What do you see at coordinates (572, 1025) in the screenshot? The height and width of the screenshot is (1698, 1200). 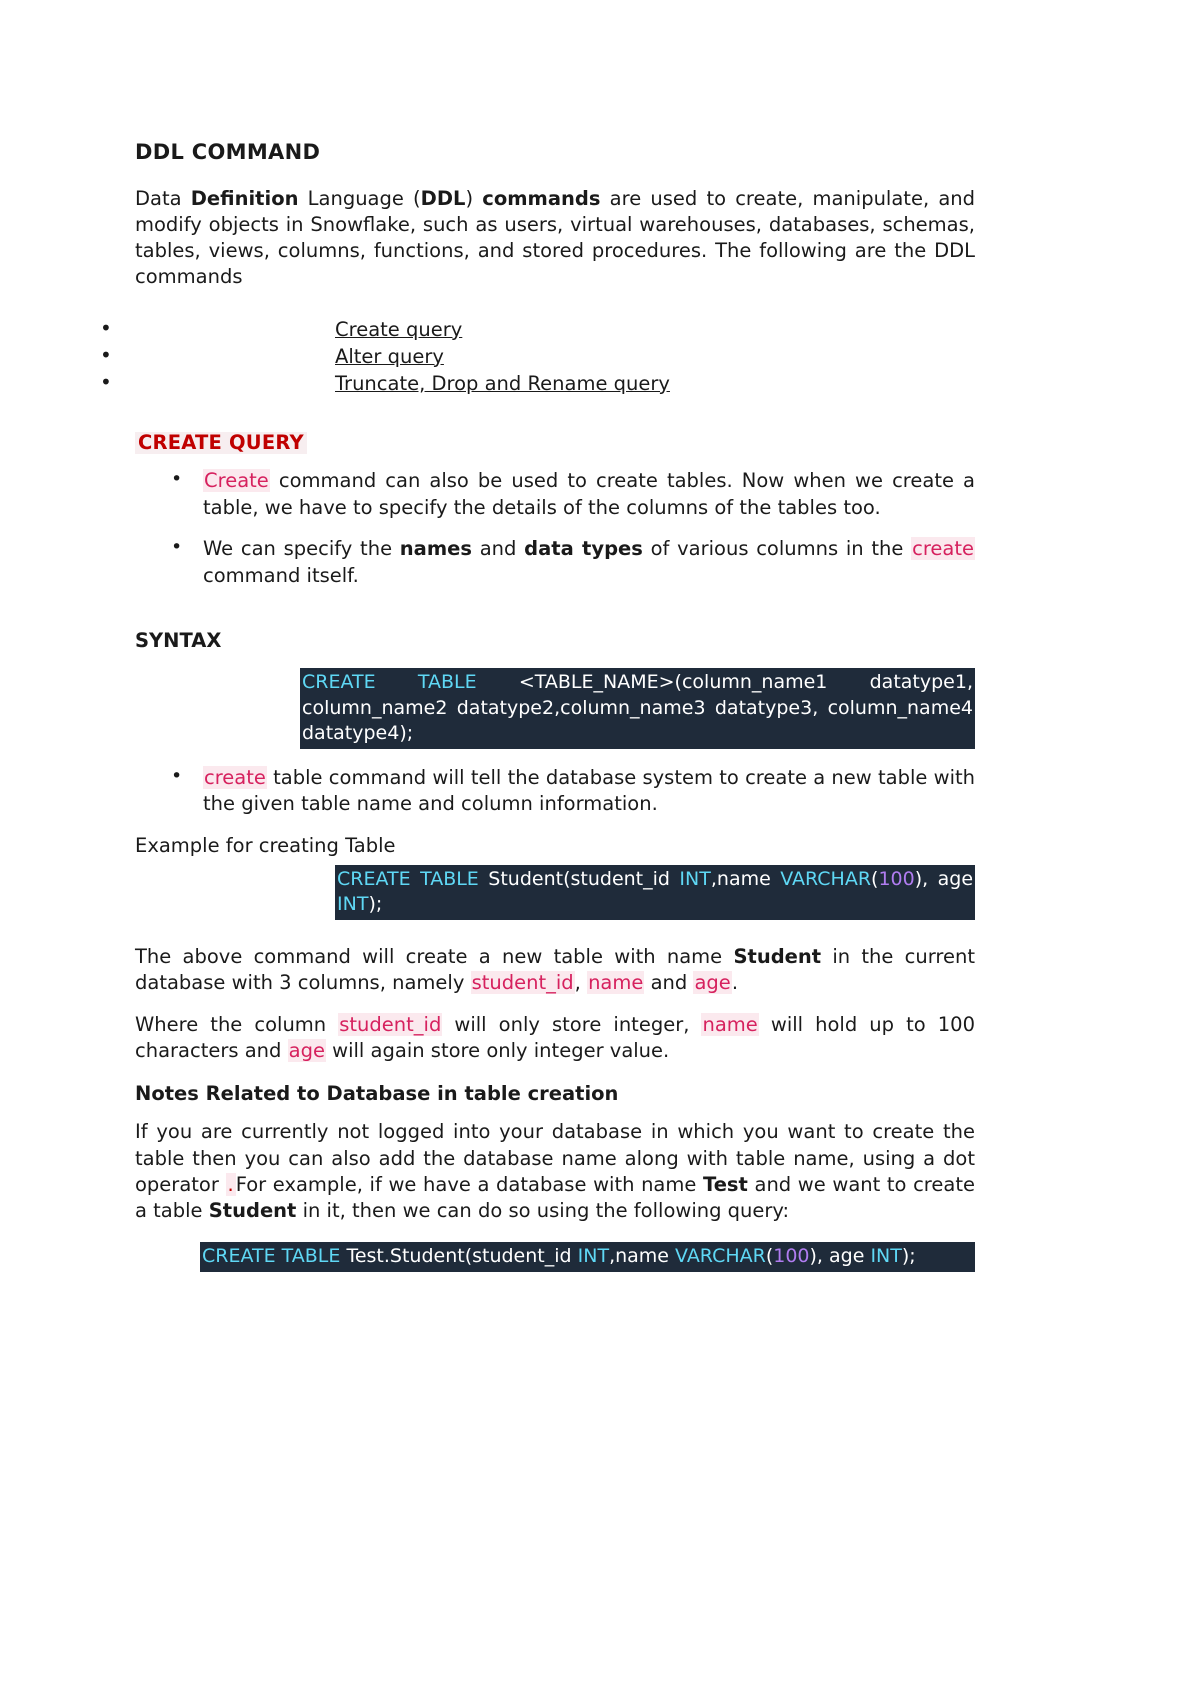 I see `ex2-text-2: will only store integer,` at bounding box center [572, 1025].